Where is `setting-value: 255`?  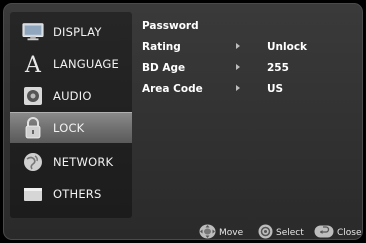
setting-value: 255 is located at coordinates (278, 68).